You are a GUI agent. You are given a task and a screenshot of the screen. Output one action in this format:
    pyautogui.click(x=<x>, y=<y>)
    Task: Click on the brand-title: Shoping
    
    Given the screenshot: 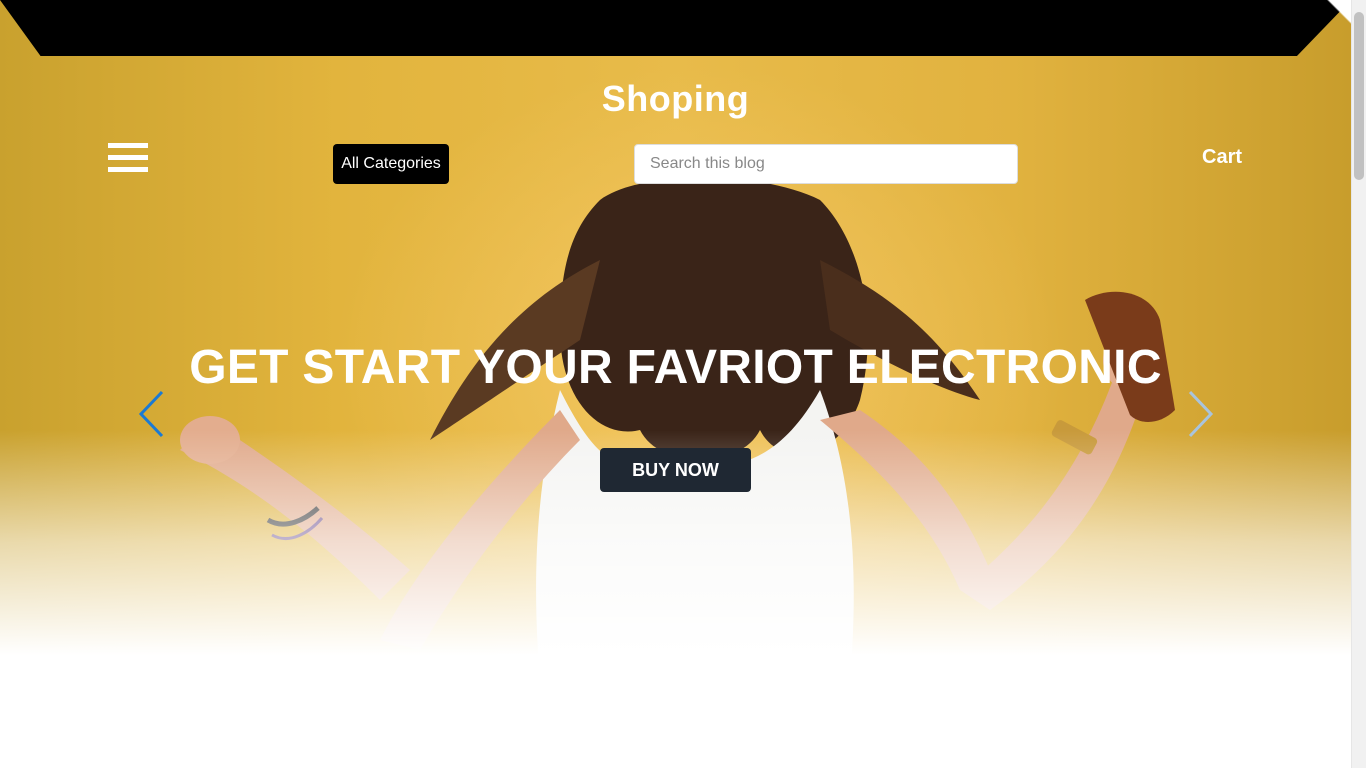 What is the action you would take?
    pyautogui.click(x=675, y=99)
    